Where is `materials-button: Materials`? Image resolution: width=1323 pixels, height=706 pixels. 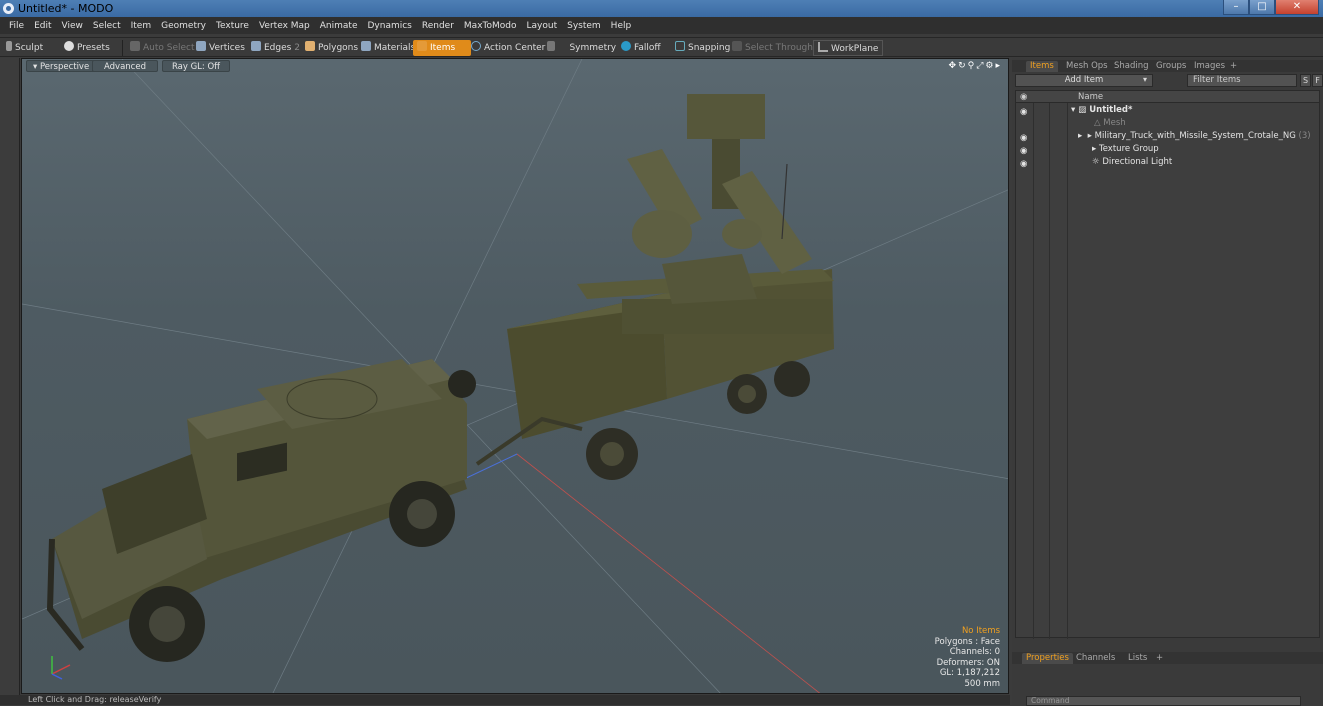 materials-button: Materials is located at coordinates (388, 48).